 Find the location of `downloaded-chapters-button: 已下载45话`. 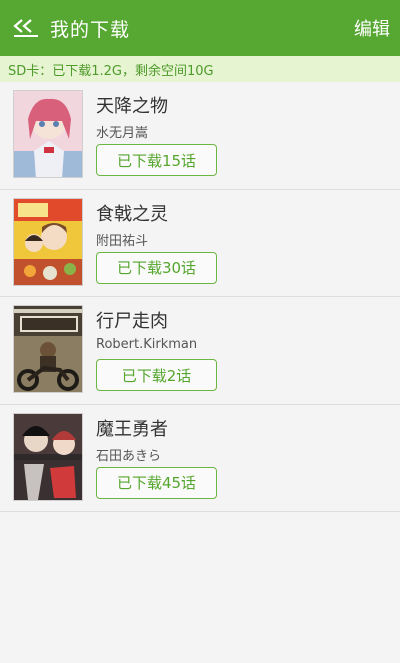

downloaded-chapters-button: 已下载45话 is located at coordinates (156, 482).